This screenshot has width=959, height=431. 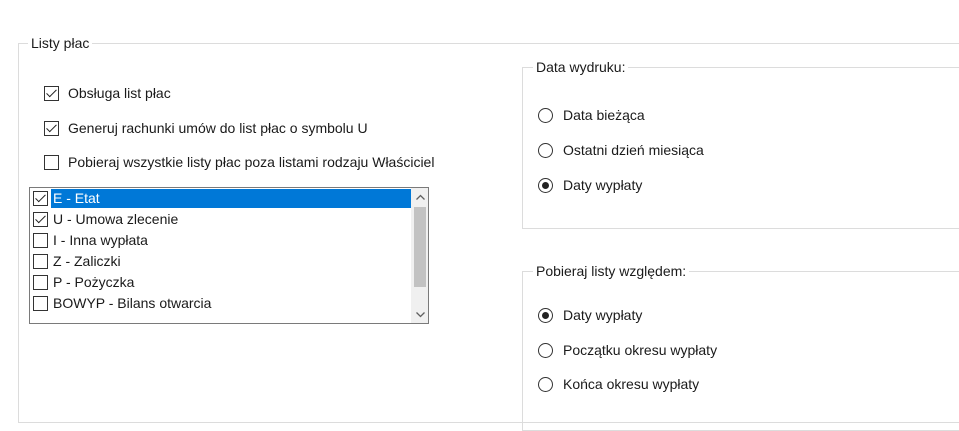 I want to click on radio-payment-dates-circle, so click(x=545, y=185).